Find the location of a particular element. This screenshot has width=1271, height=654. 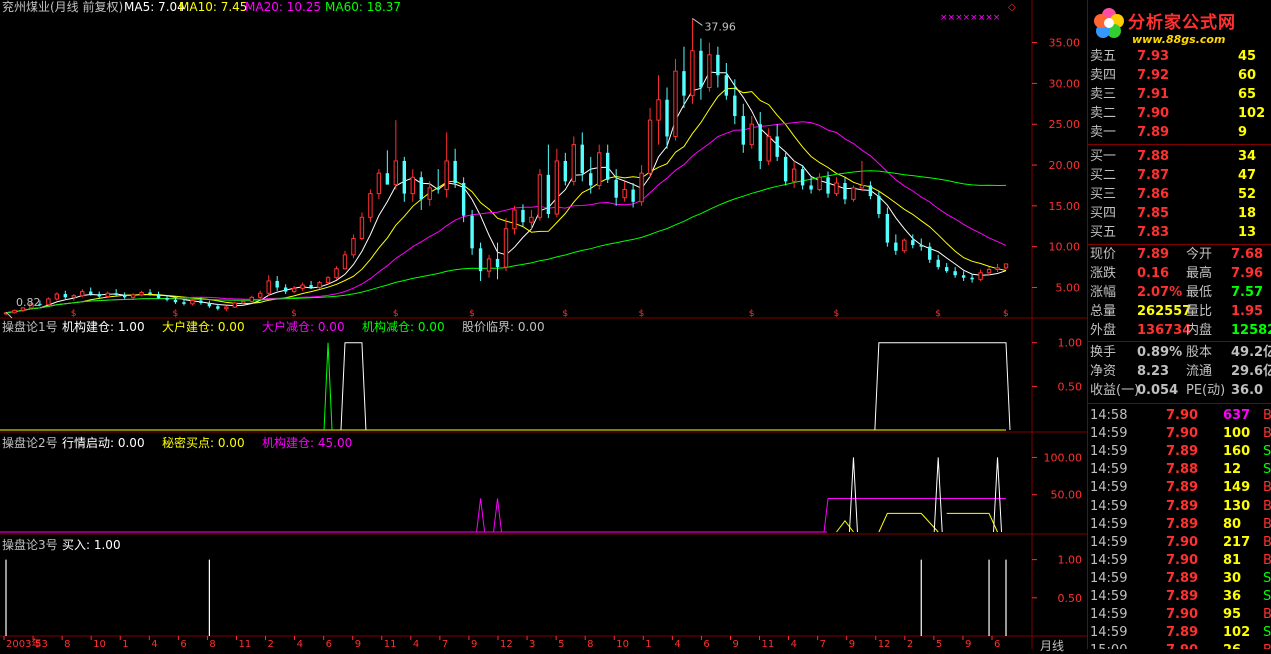

sell-row: 卖二 7.90 102 is located at coordinates (1179, 113).